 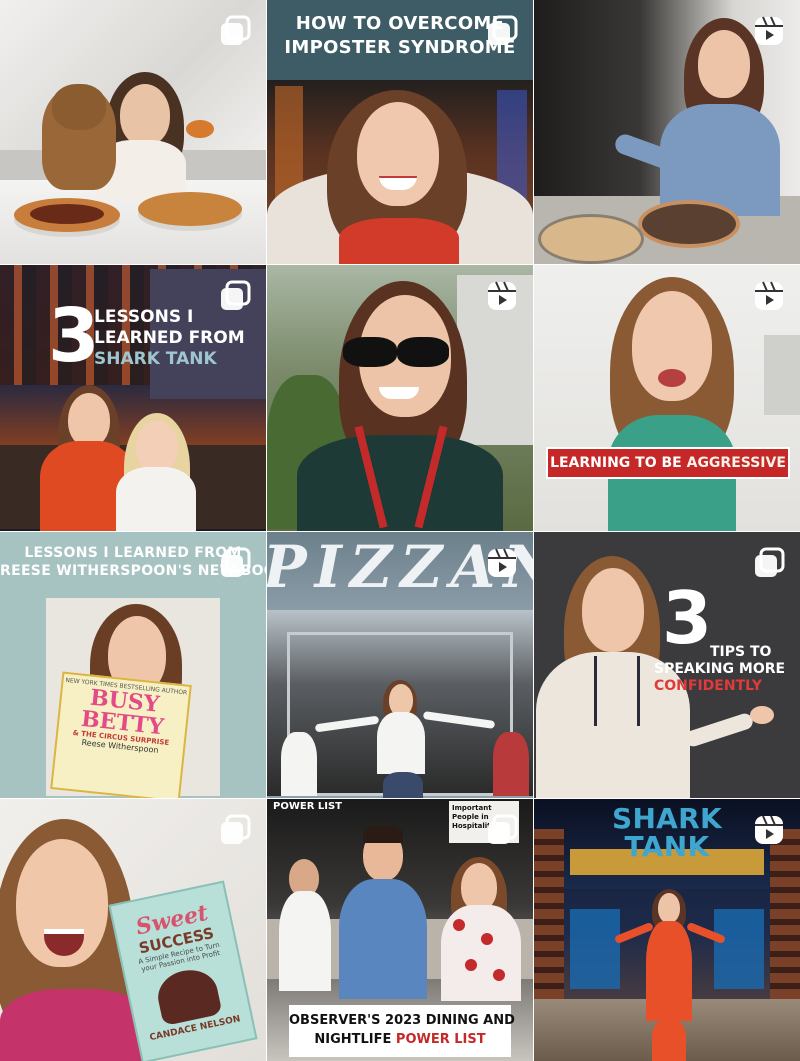 What do you see at coordinates (299, 764) in the screenshot?
I see `person-left` at bounding box center [299, 764].